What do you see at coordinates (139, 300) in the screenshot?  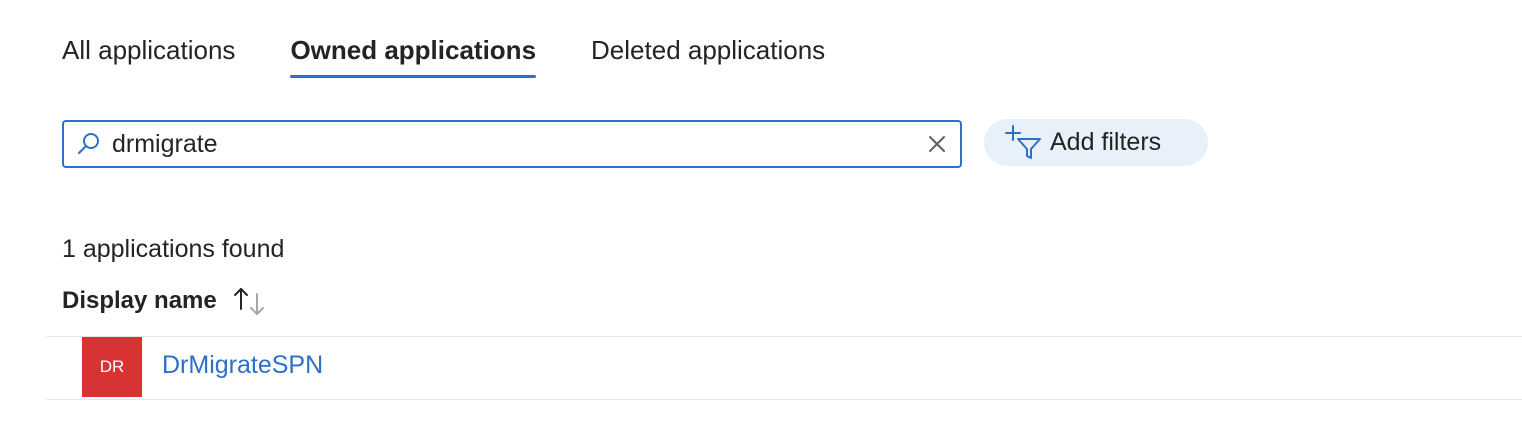 I see `column-header-label: Display name` at bounding box center [139, 300].